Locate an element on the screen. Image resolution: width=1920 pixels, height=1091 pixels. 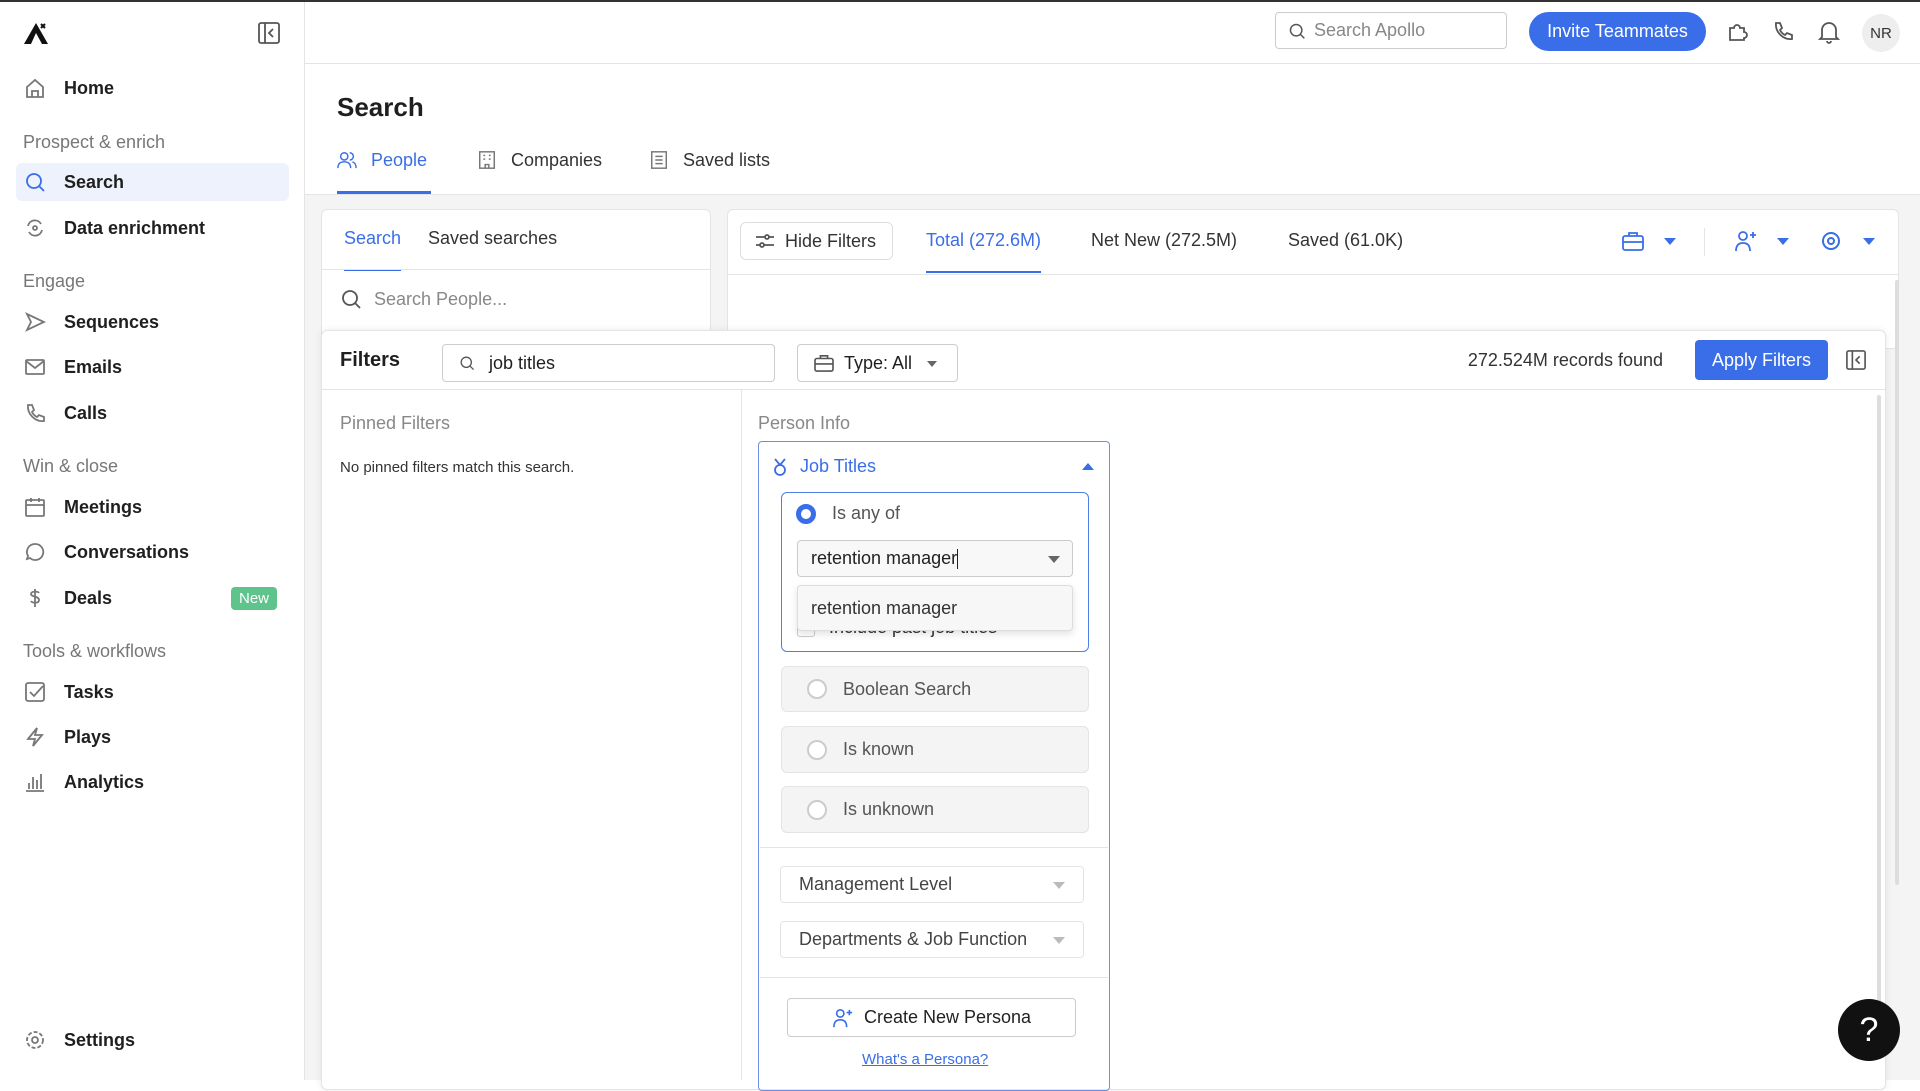
sidebar-item-emails: Emails is located at coordinates (152, 367).